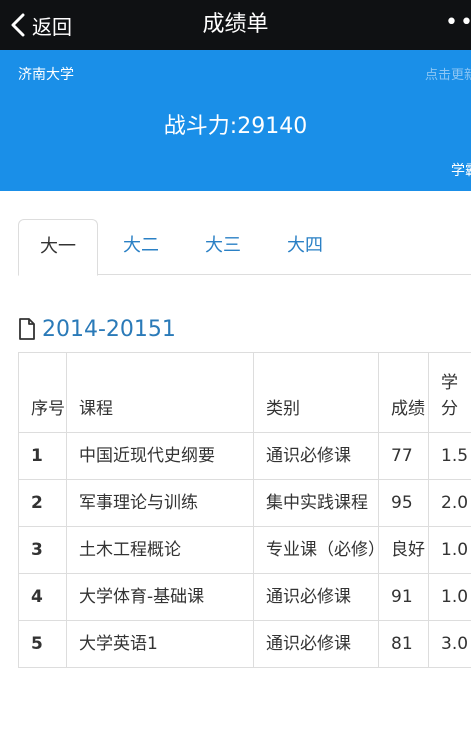 Image resolution: width=471 pixels, height=743 pixels. Describe the element at coordinates (449, 644) in the screenshot. I see `row-credit: 3.0` at that location.